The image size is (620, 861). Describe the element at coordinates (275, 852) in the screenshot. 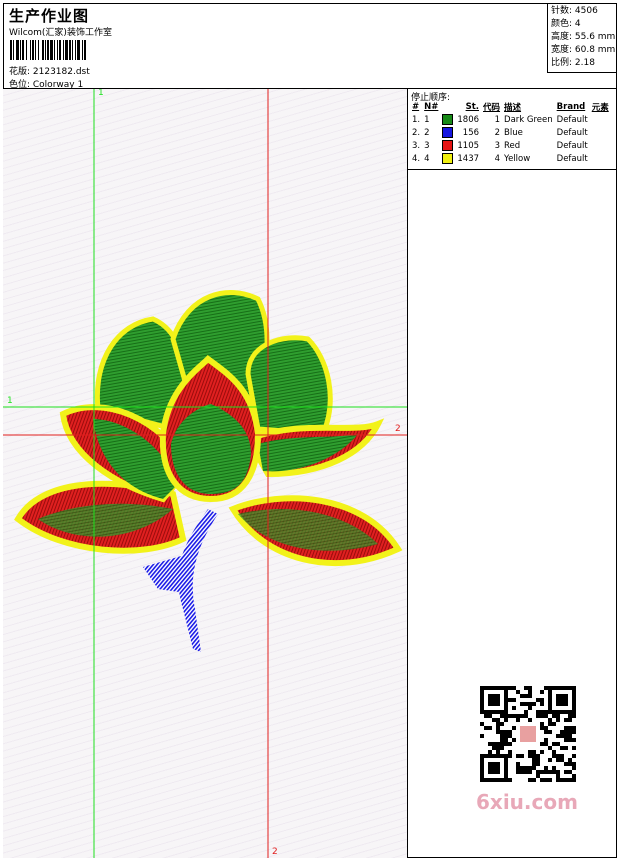

I see `guide-label-v2: 2` at that location.